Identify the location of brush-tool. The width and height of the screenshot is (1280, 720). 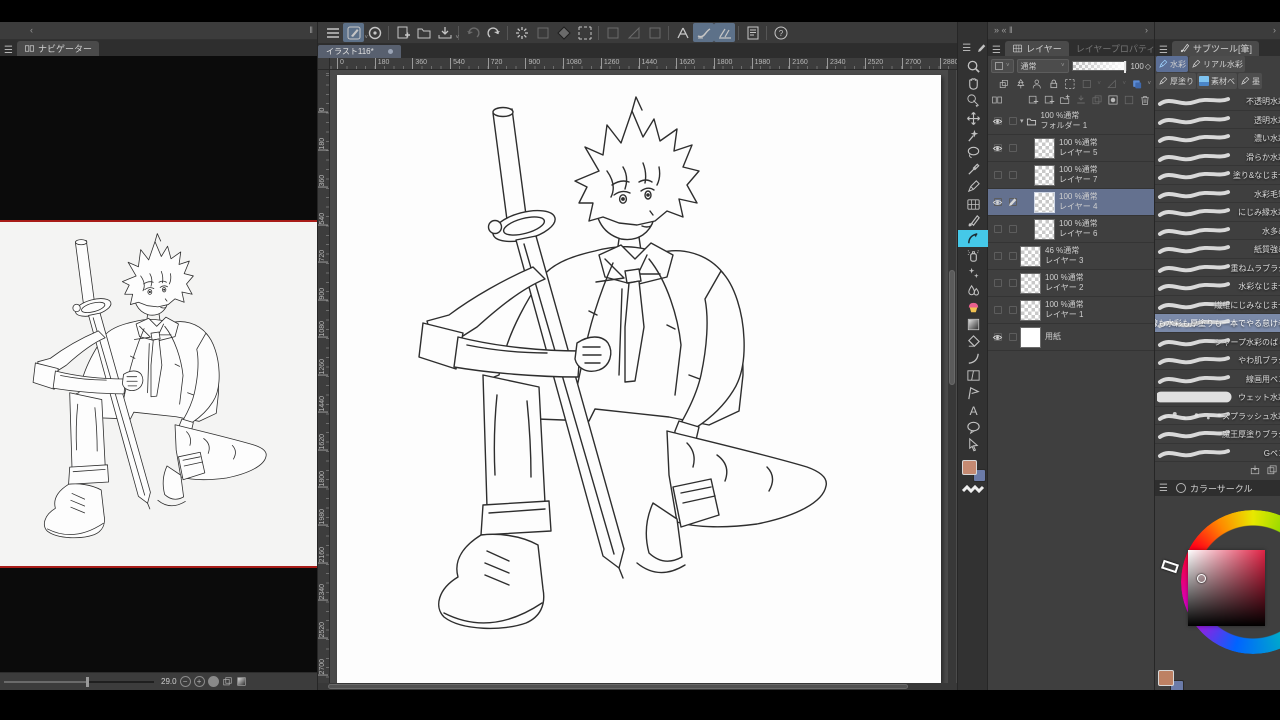
(973, 221).